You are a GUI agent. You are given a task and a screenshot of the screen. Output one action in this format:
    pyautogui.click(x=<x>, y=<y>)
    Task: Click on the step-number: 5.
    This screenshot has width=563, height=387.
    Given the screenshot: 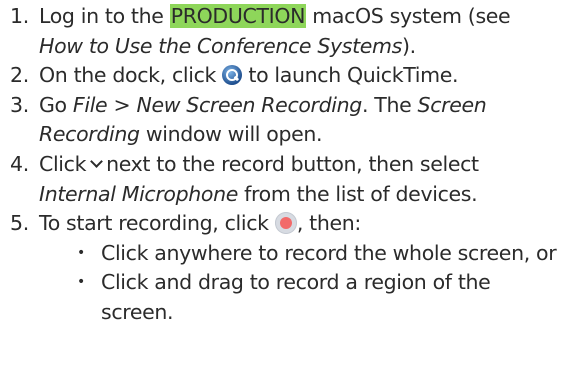 What is the action you would take?
    pyautogui.click(x=19, y=223)
    